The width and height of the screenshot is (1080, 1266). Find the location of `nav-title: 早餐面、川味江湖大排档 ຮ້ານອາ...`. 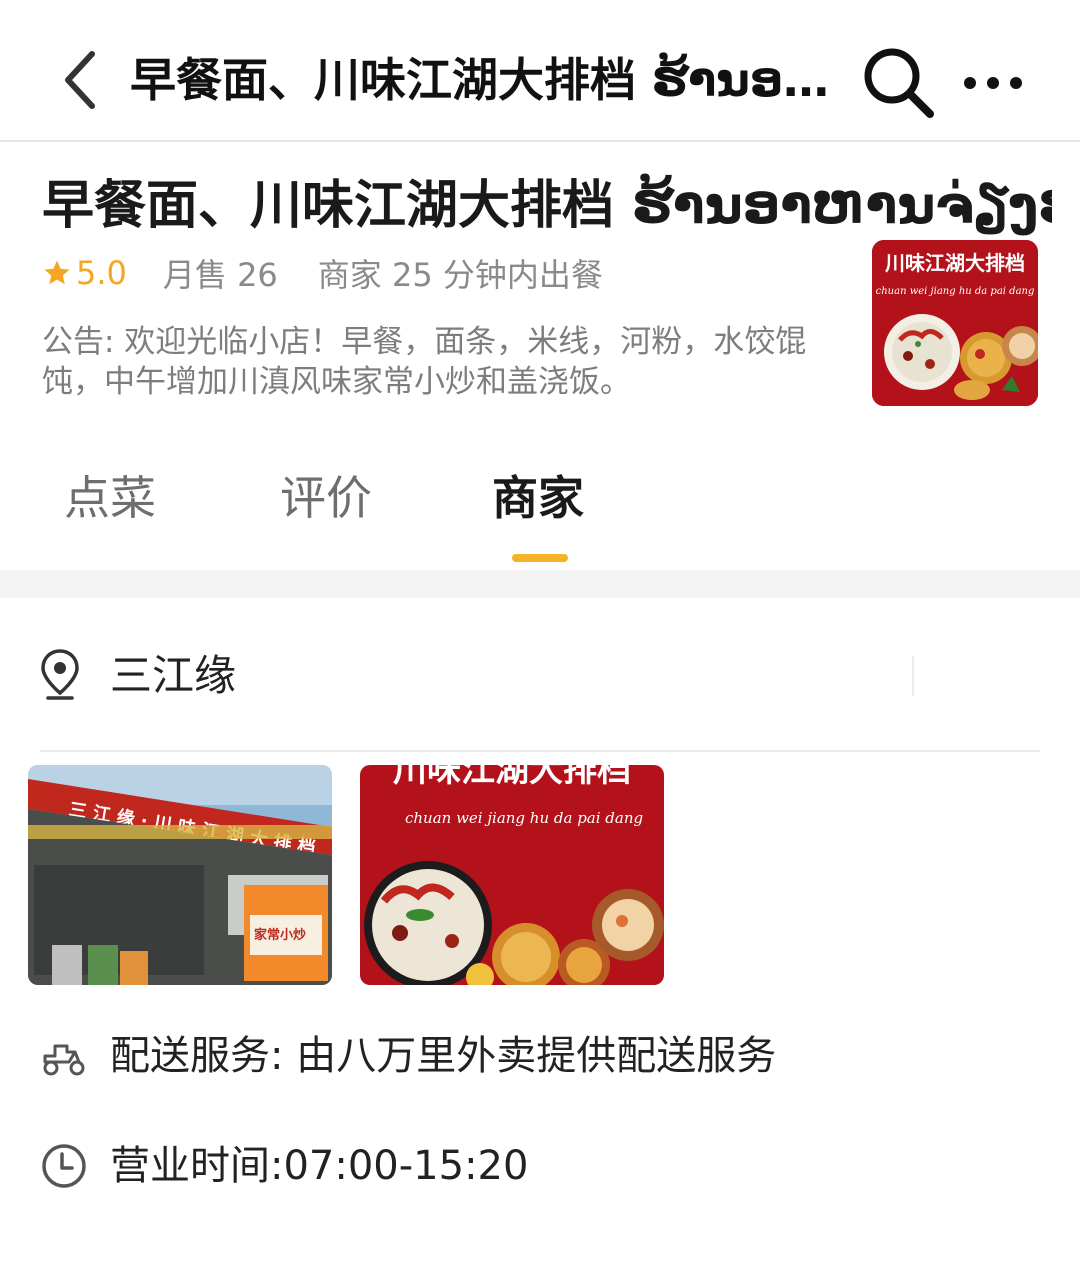

nav-title: 早餐面、川味江湖大排档 ຮ້ານອາ... is located at coordinates (480, 80).